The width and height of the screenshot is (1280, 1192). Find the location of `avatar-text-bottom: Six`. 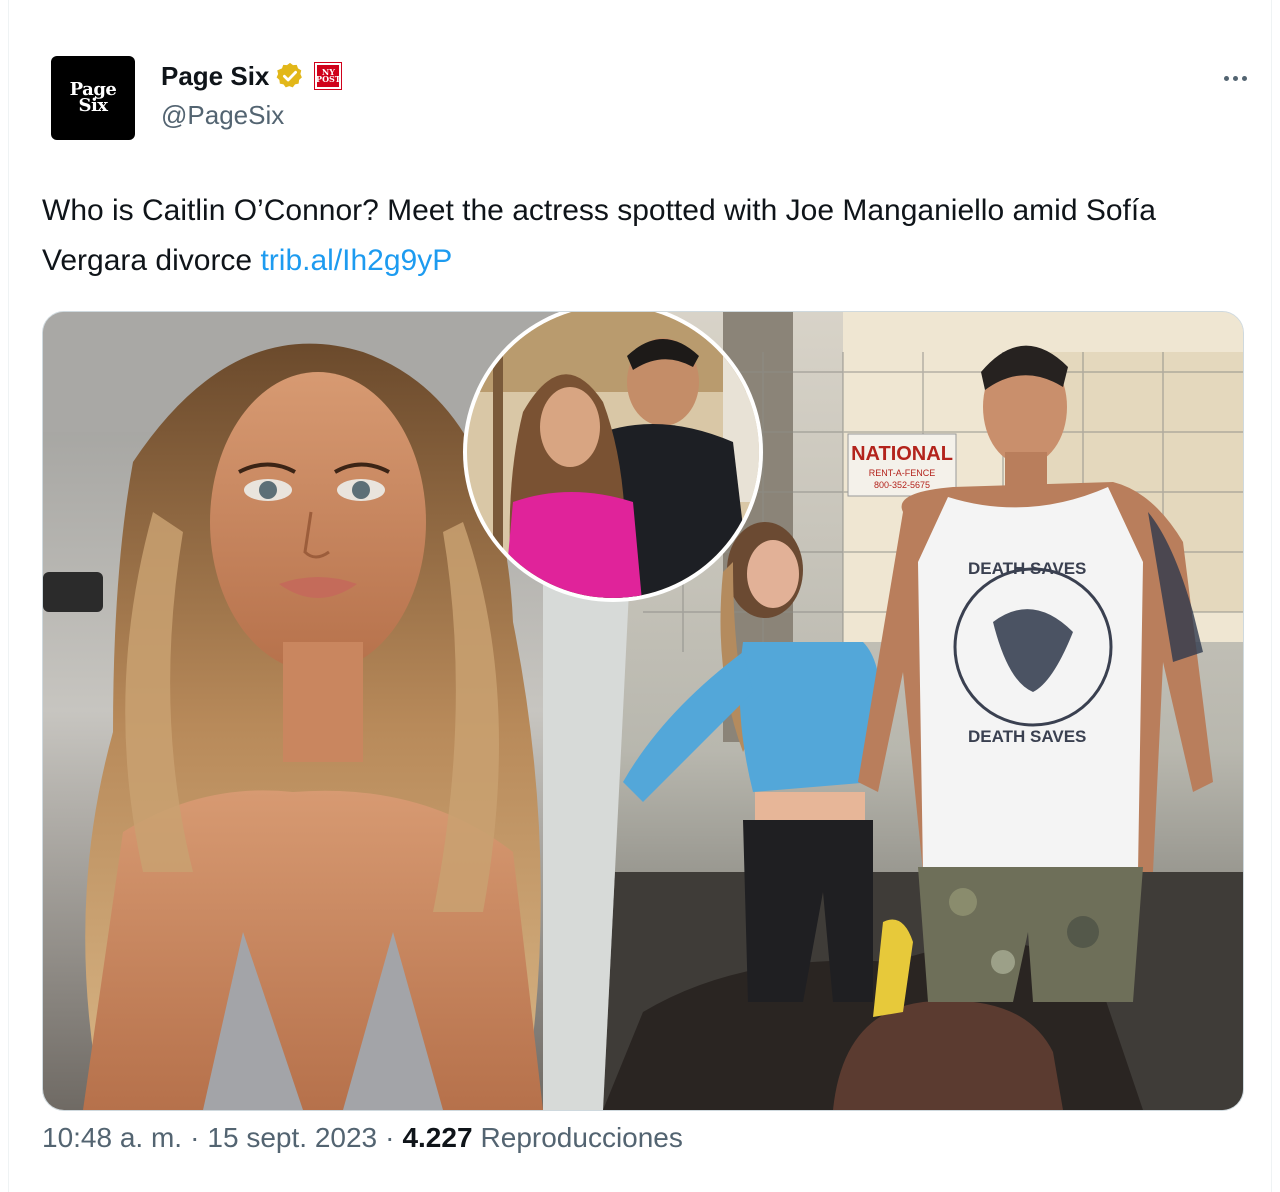

avatar-text-bottom: Six is located at coordinates (93, 105).